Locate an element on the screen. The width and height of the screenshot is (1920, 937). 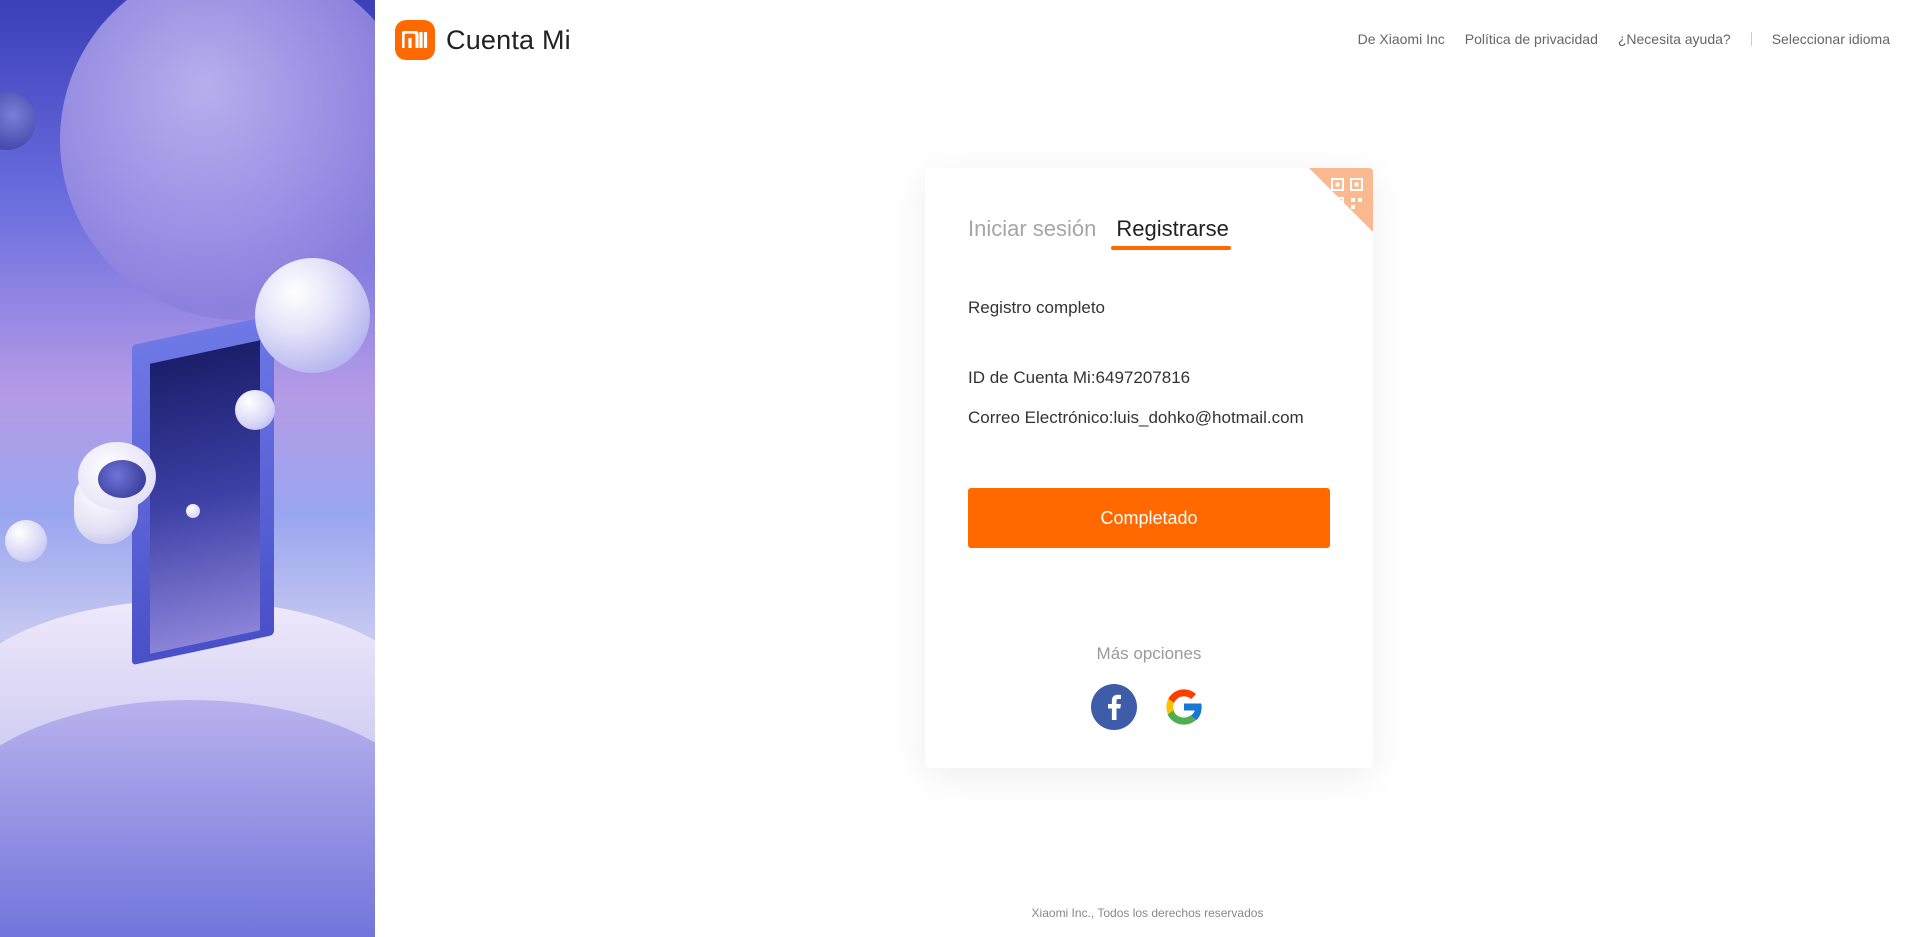
facebook-login-button is located at coordinates (1114, 707).